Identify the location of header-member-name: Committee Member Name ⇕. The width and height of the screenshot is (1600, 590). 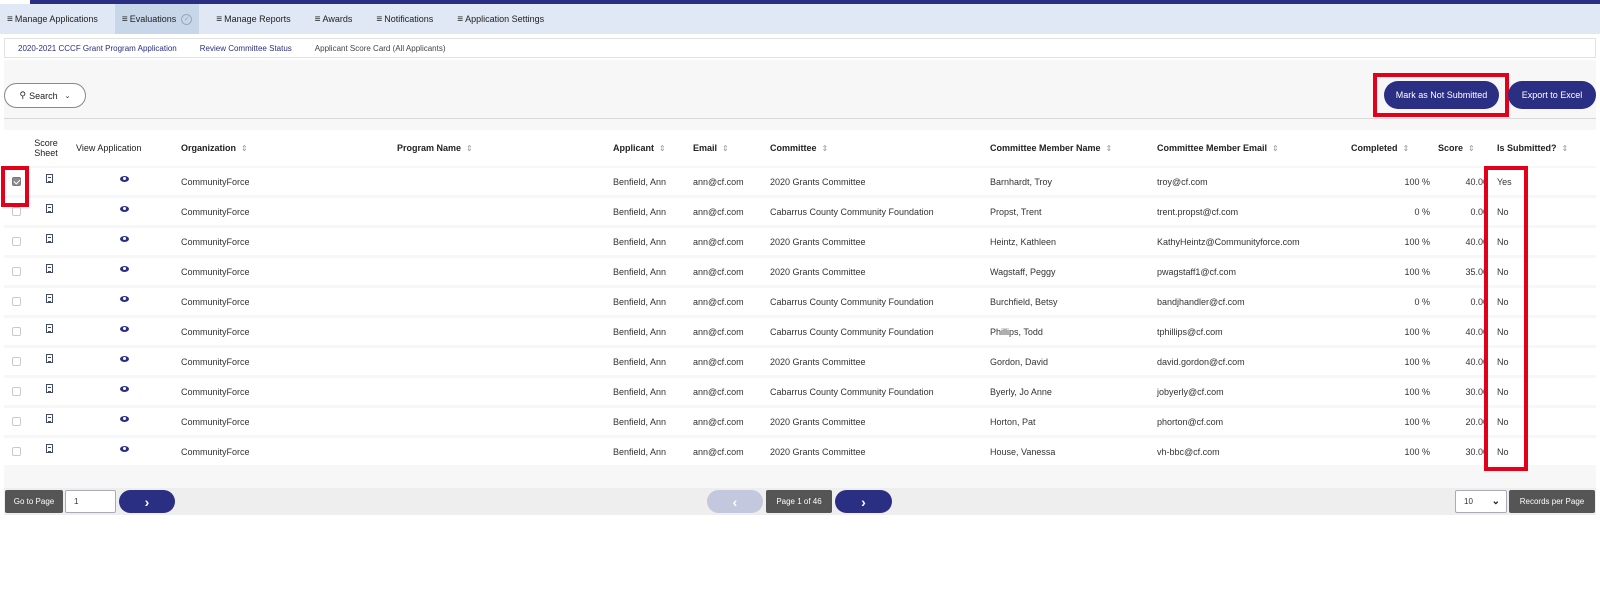
(1051, 148).